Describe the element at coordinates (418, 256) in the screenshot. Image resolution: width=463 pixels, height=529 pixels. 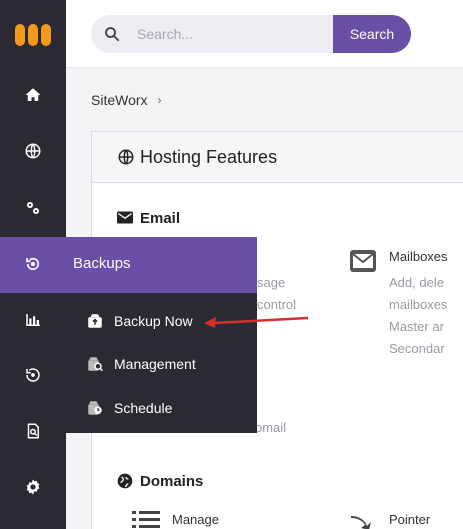
I see `mailboxes-link: Mailboxes` at that location.